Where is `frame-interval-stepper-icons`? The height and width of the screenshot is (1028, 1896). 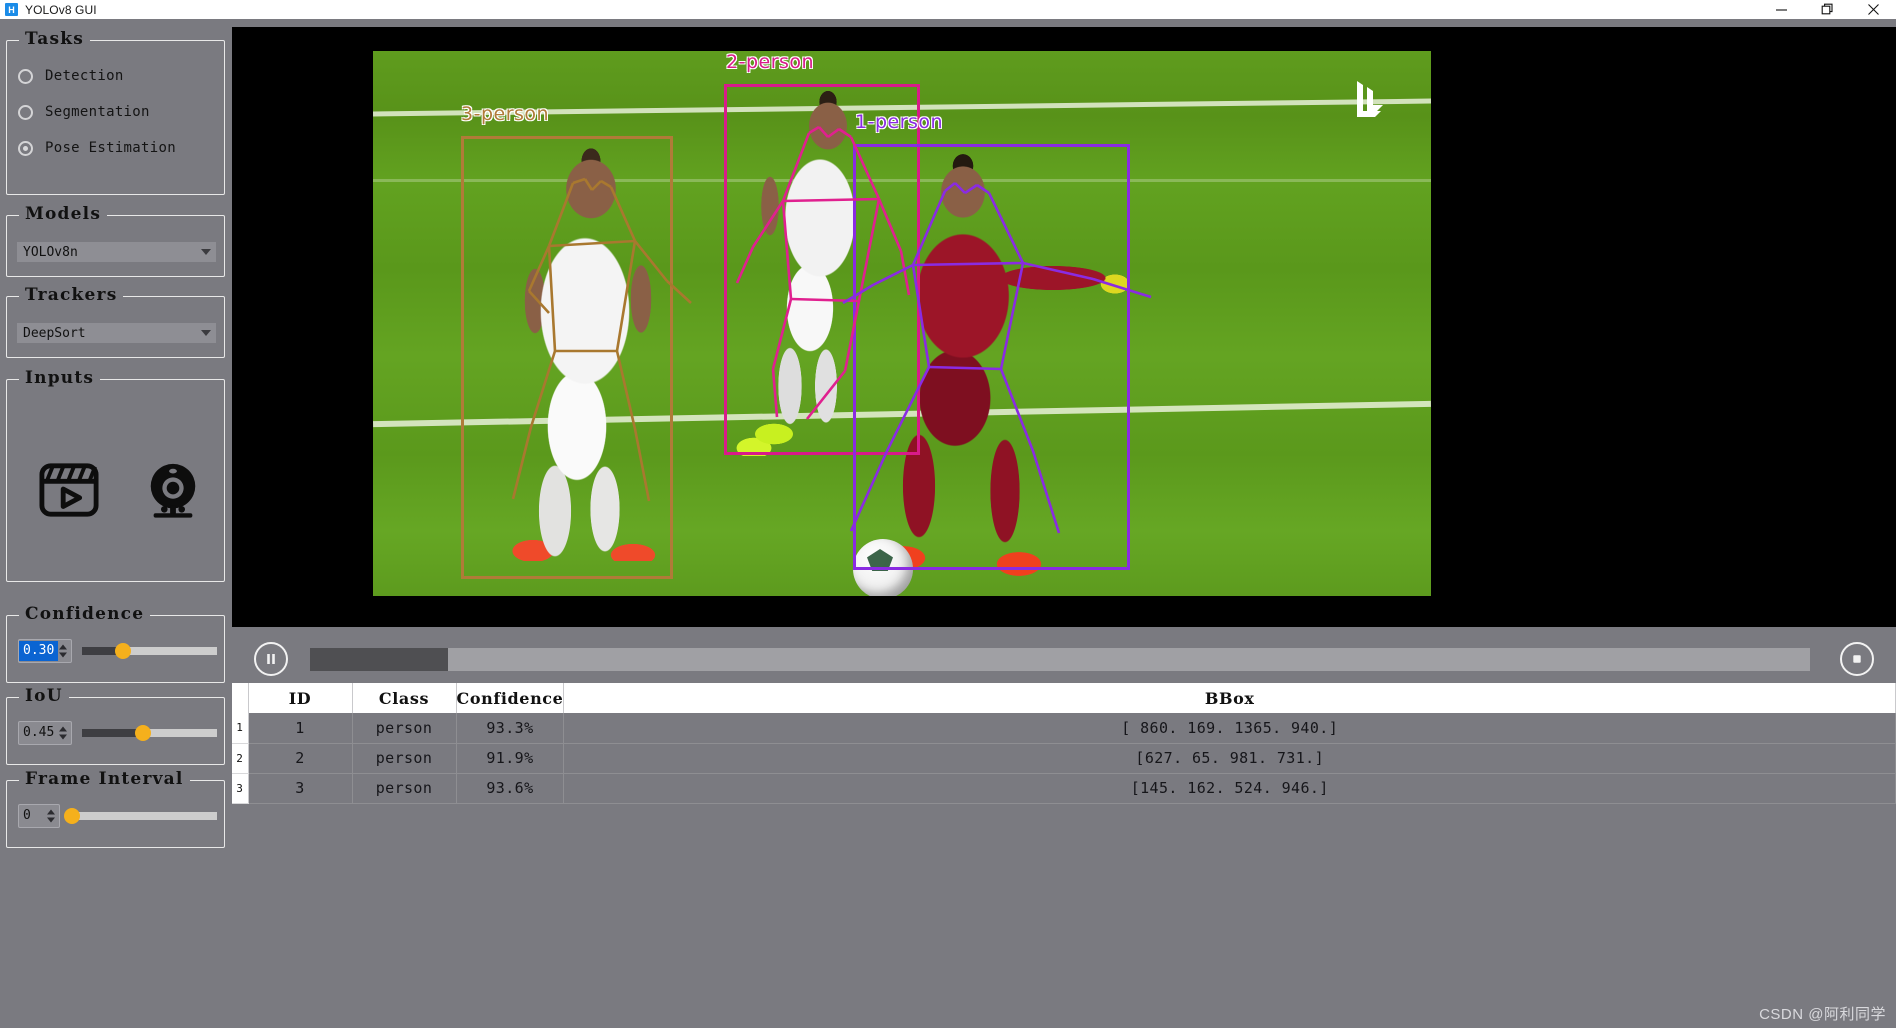 frame-interval-stepper-icons is located at coordinates (51, 816).